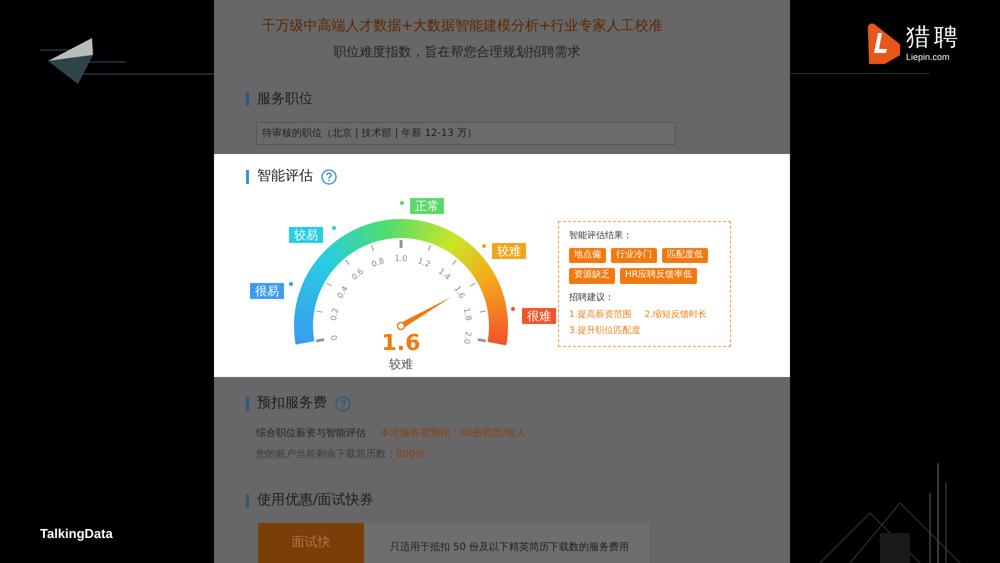 This screenshot has width=1000, height=563. I want to click on tick-label: 2.0, so click(467, 337).